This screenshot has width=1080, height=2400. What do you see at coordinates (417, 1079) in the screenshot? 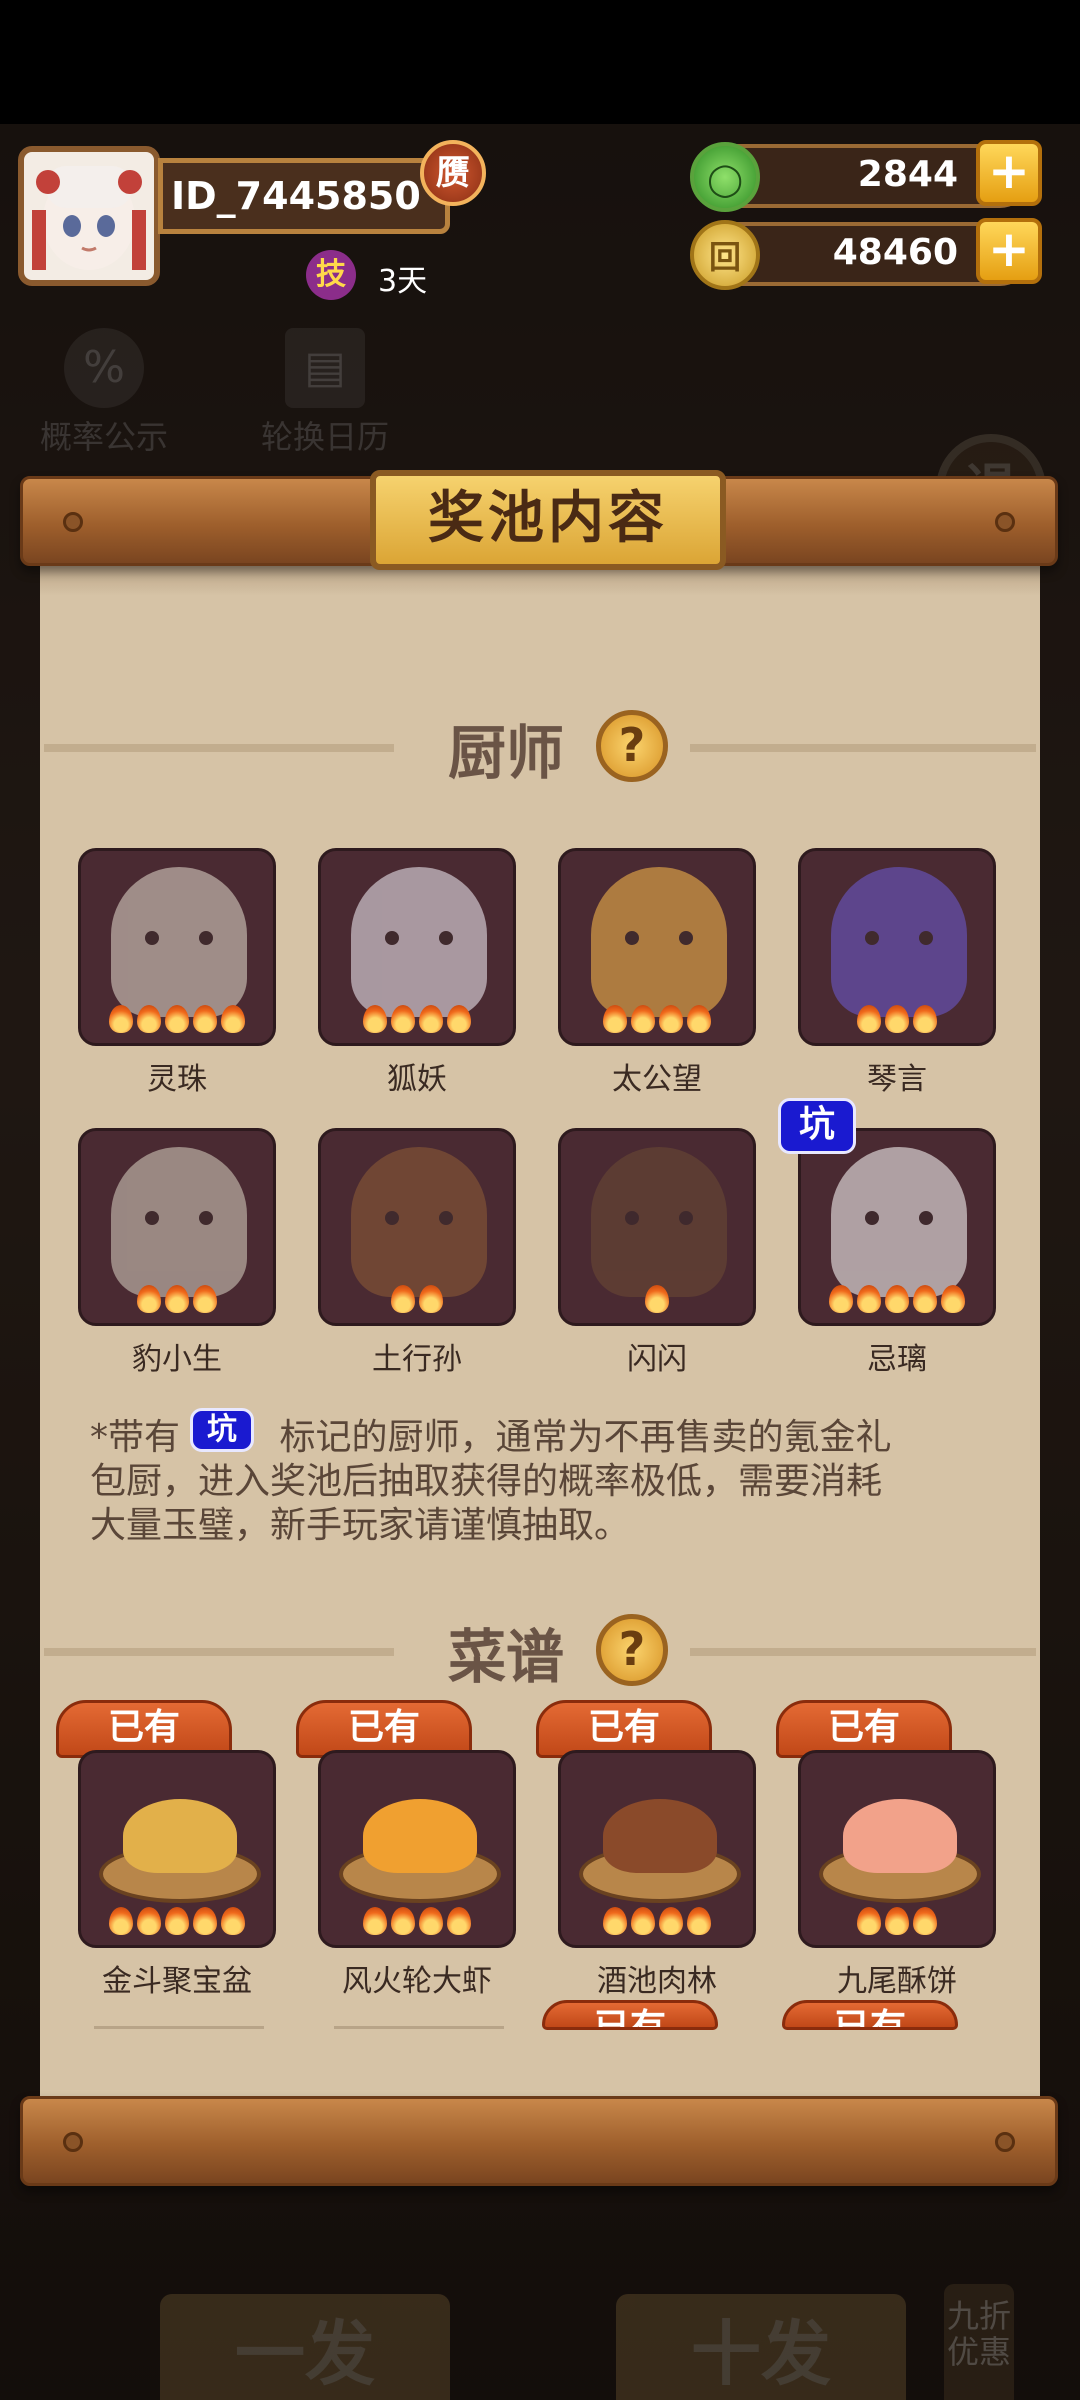
I see `chef-name: 狐妖` at bounding box center [417, 1079].